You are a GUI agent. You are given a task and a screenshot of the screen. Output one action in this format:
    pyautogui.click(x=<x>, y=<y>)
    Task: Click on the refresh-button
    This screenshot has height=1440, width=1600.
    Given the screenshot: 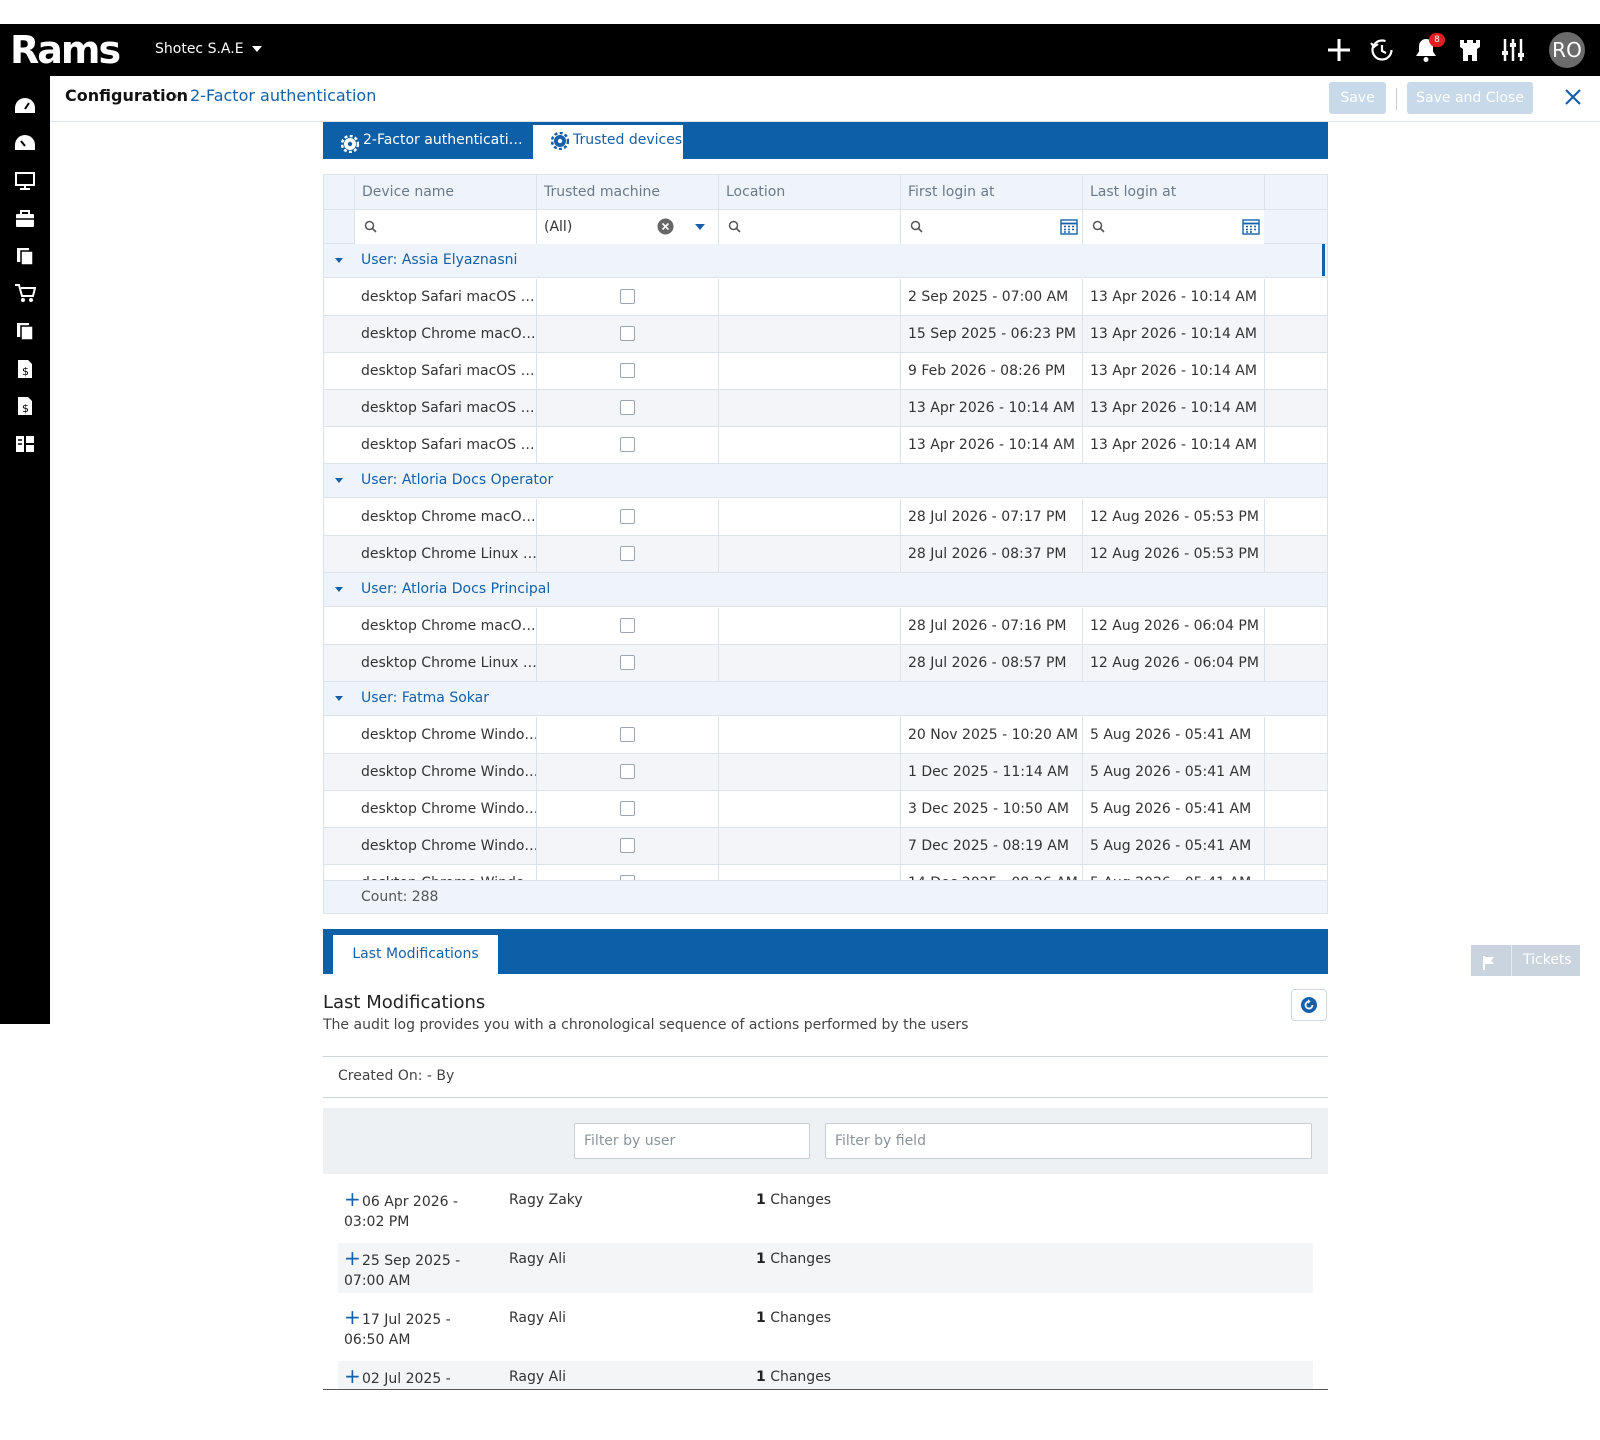 What is the action you would take?
    pyautogui.click(x=1309, y=1005)
    